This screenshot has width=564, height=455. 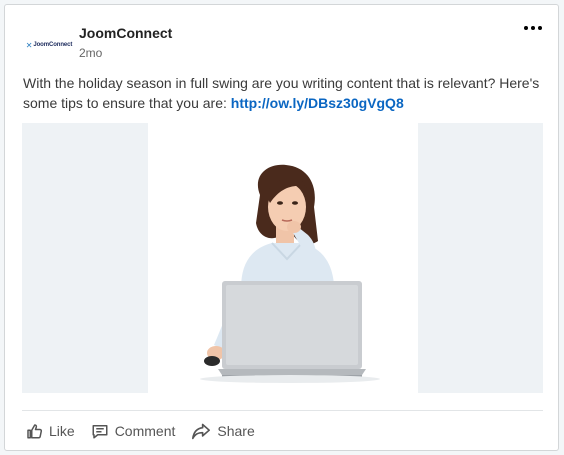 I want to click on author-logo: ✕ JoomConnect, so click(x=49, y=45).